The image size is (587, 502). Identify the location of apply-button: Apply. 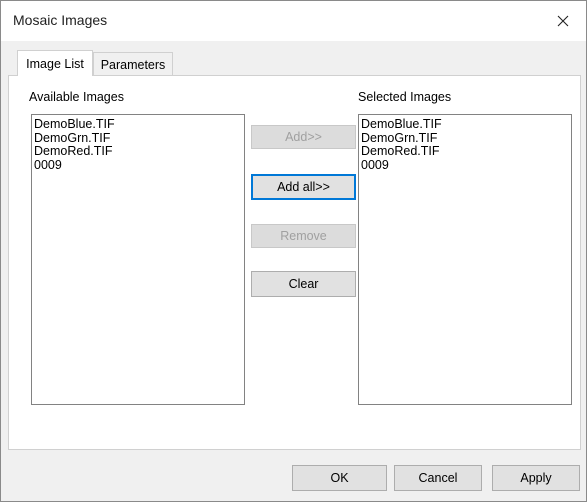
(536, 478).